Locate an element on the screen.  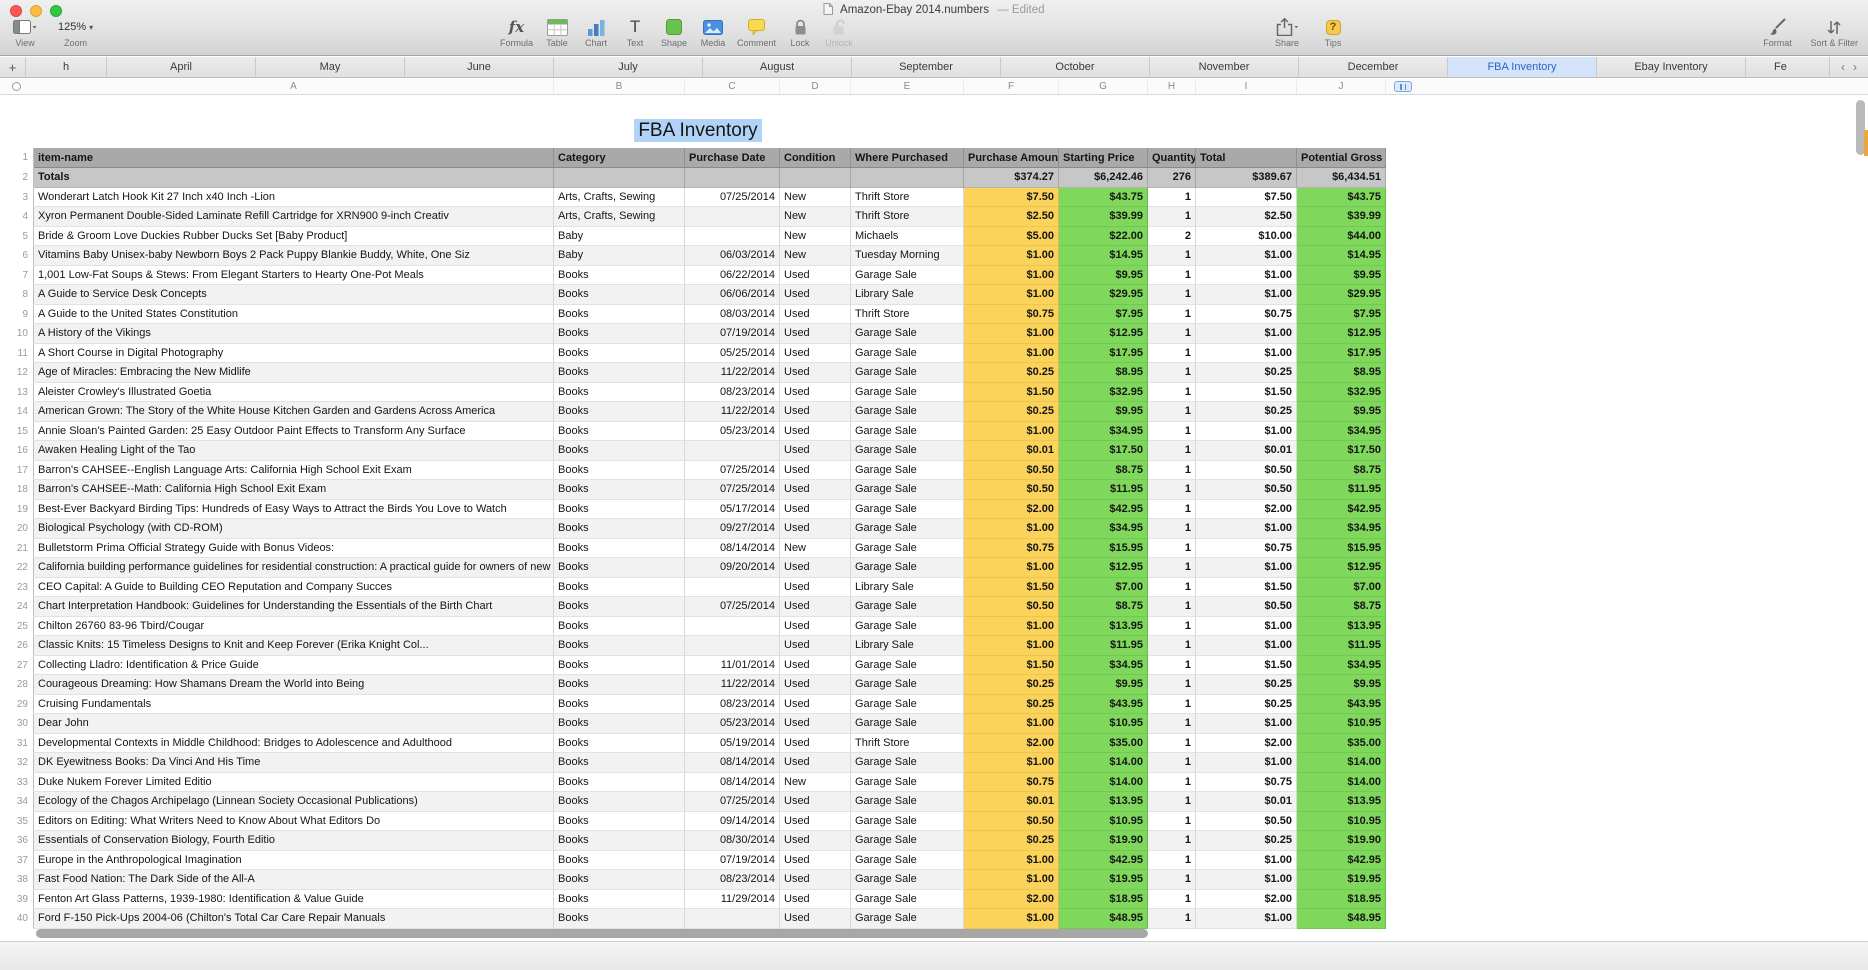
cell: New is located at coordinates (815, 548).